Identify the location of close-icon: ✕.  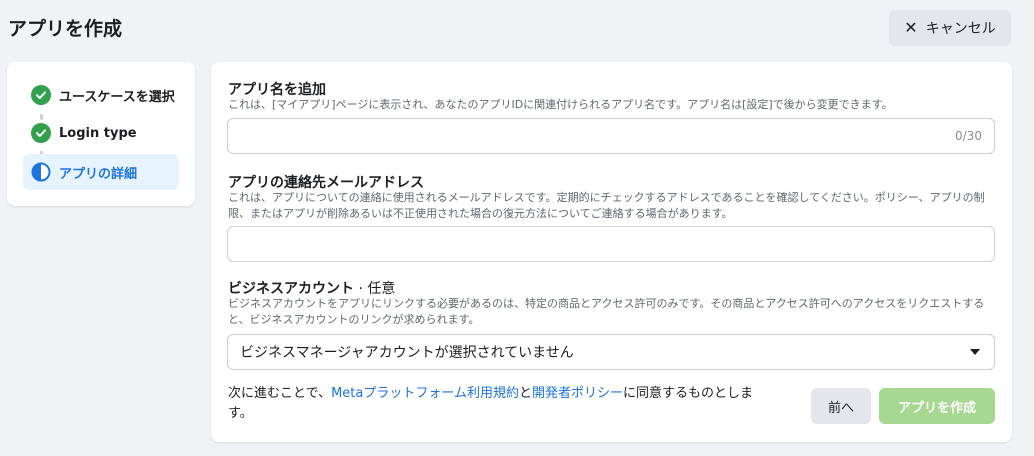
(911, 27).